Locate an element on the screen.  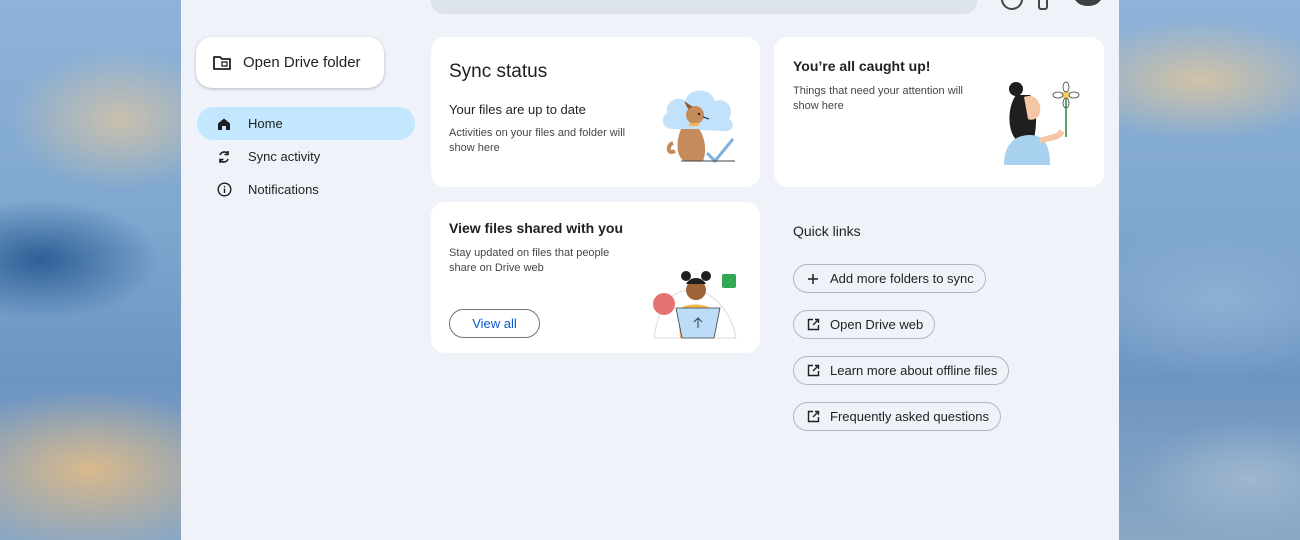
open-drive-folder-button: Open Drive folder is located at coordinates (290, 62).